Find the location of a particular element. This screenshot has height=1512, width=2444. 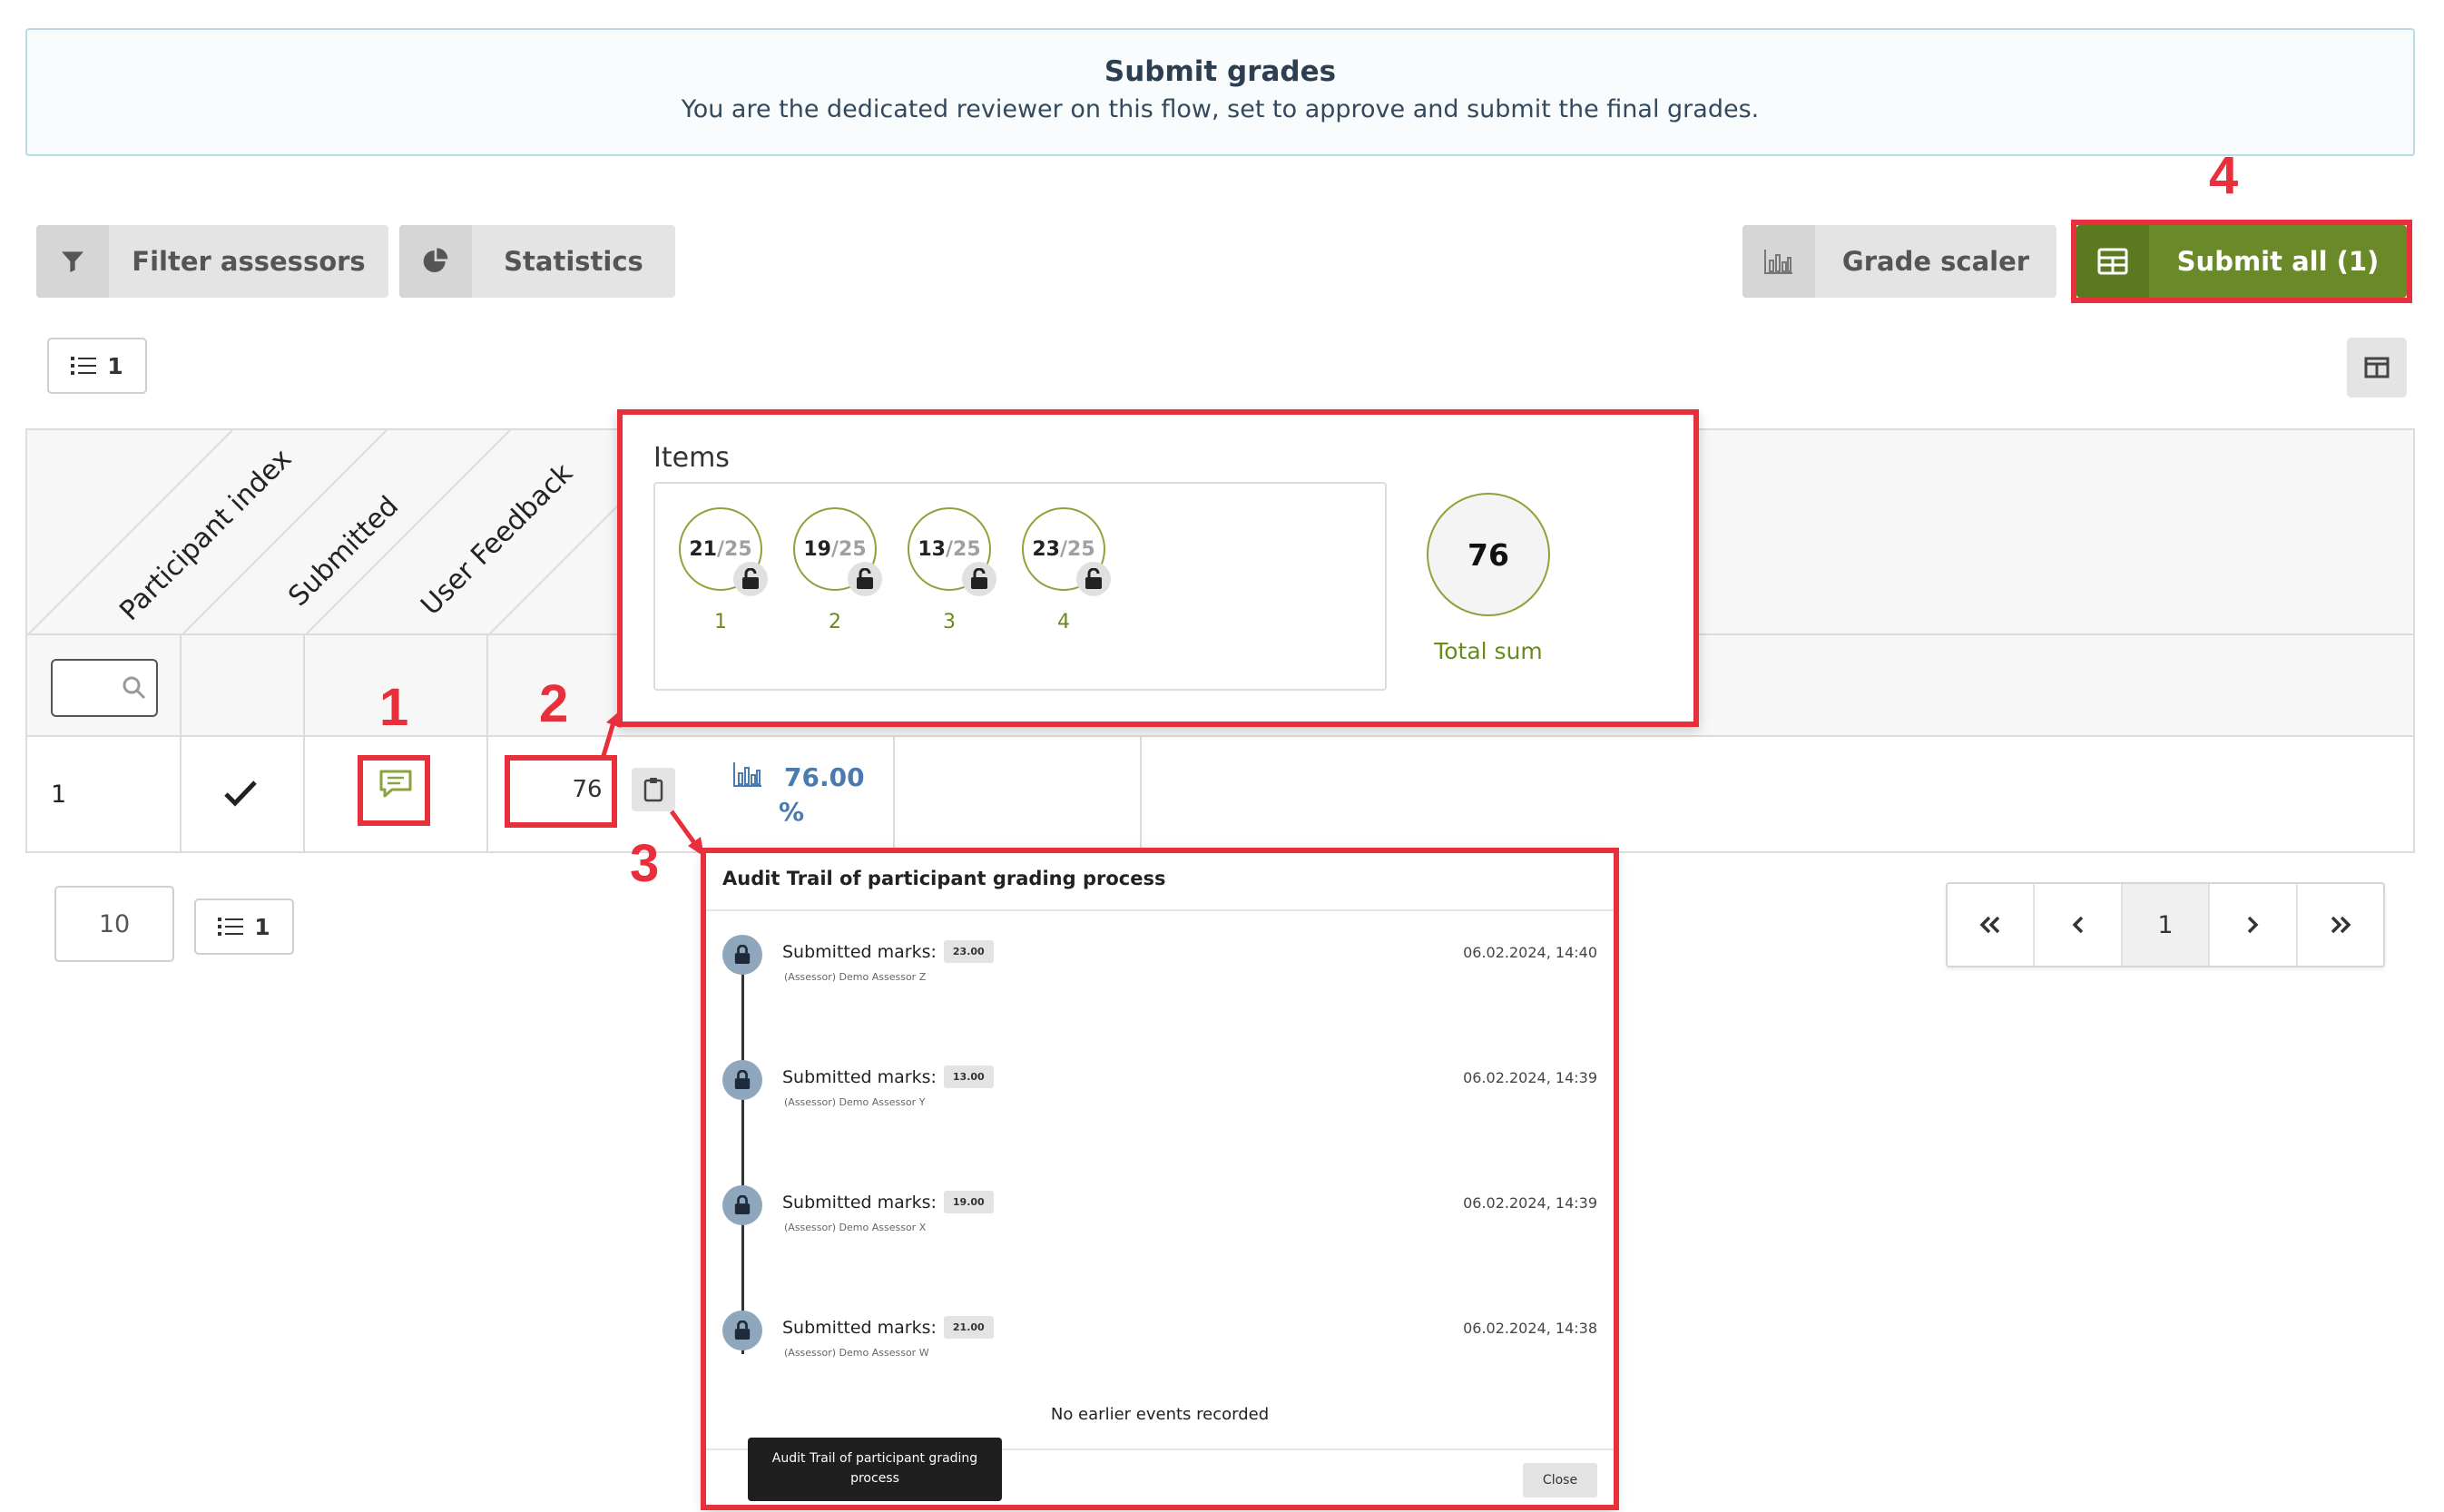

annotation-box-items is located at coordinates (1158, 568).